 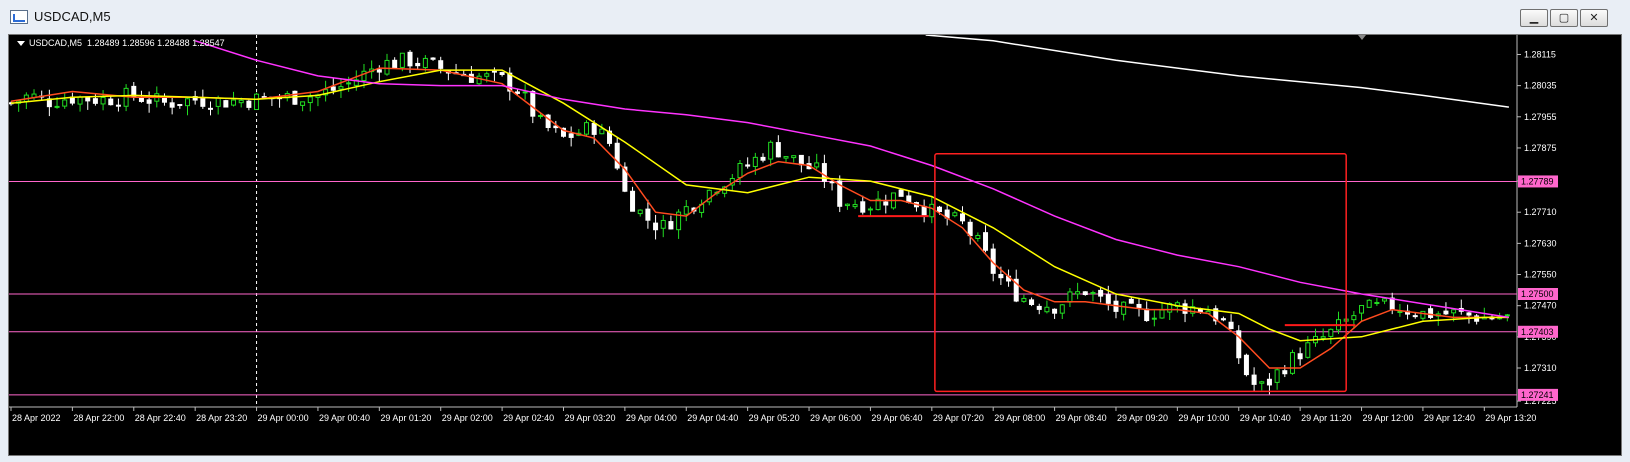 What do you see at coordinates (1594, 18) in the screenshot?
I see `close-button: ✕` at bounding box center [1594, 18].